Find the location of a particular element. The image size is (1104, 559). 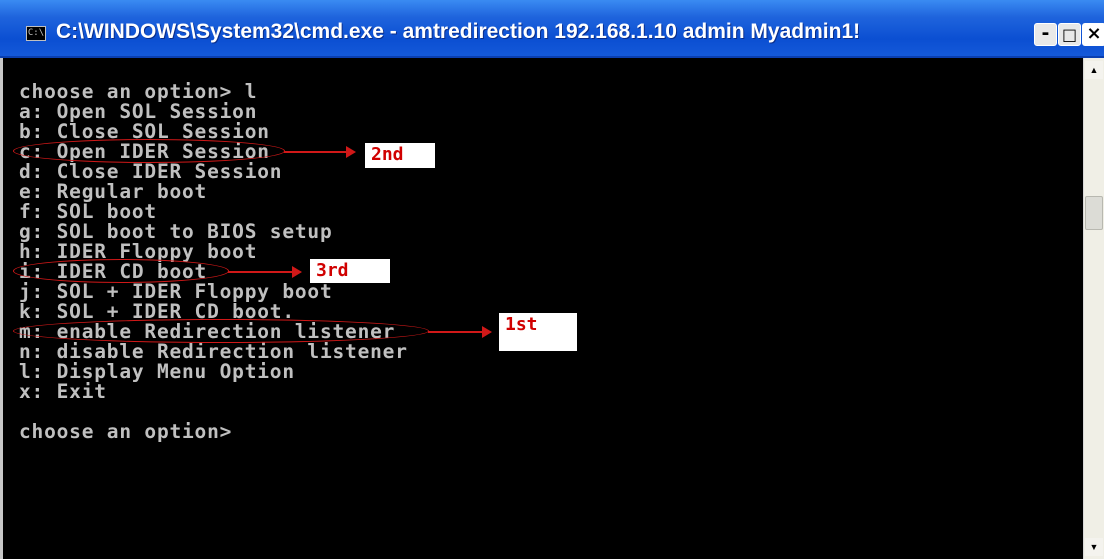

console-line: a: Open SOL Session is located at coordinates (138, 111).